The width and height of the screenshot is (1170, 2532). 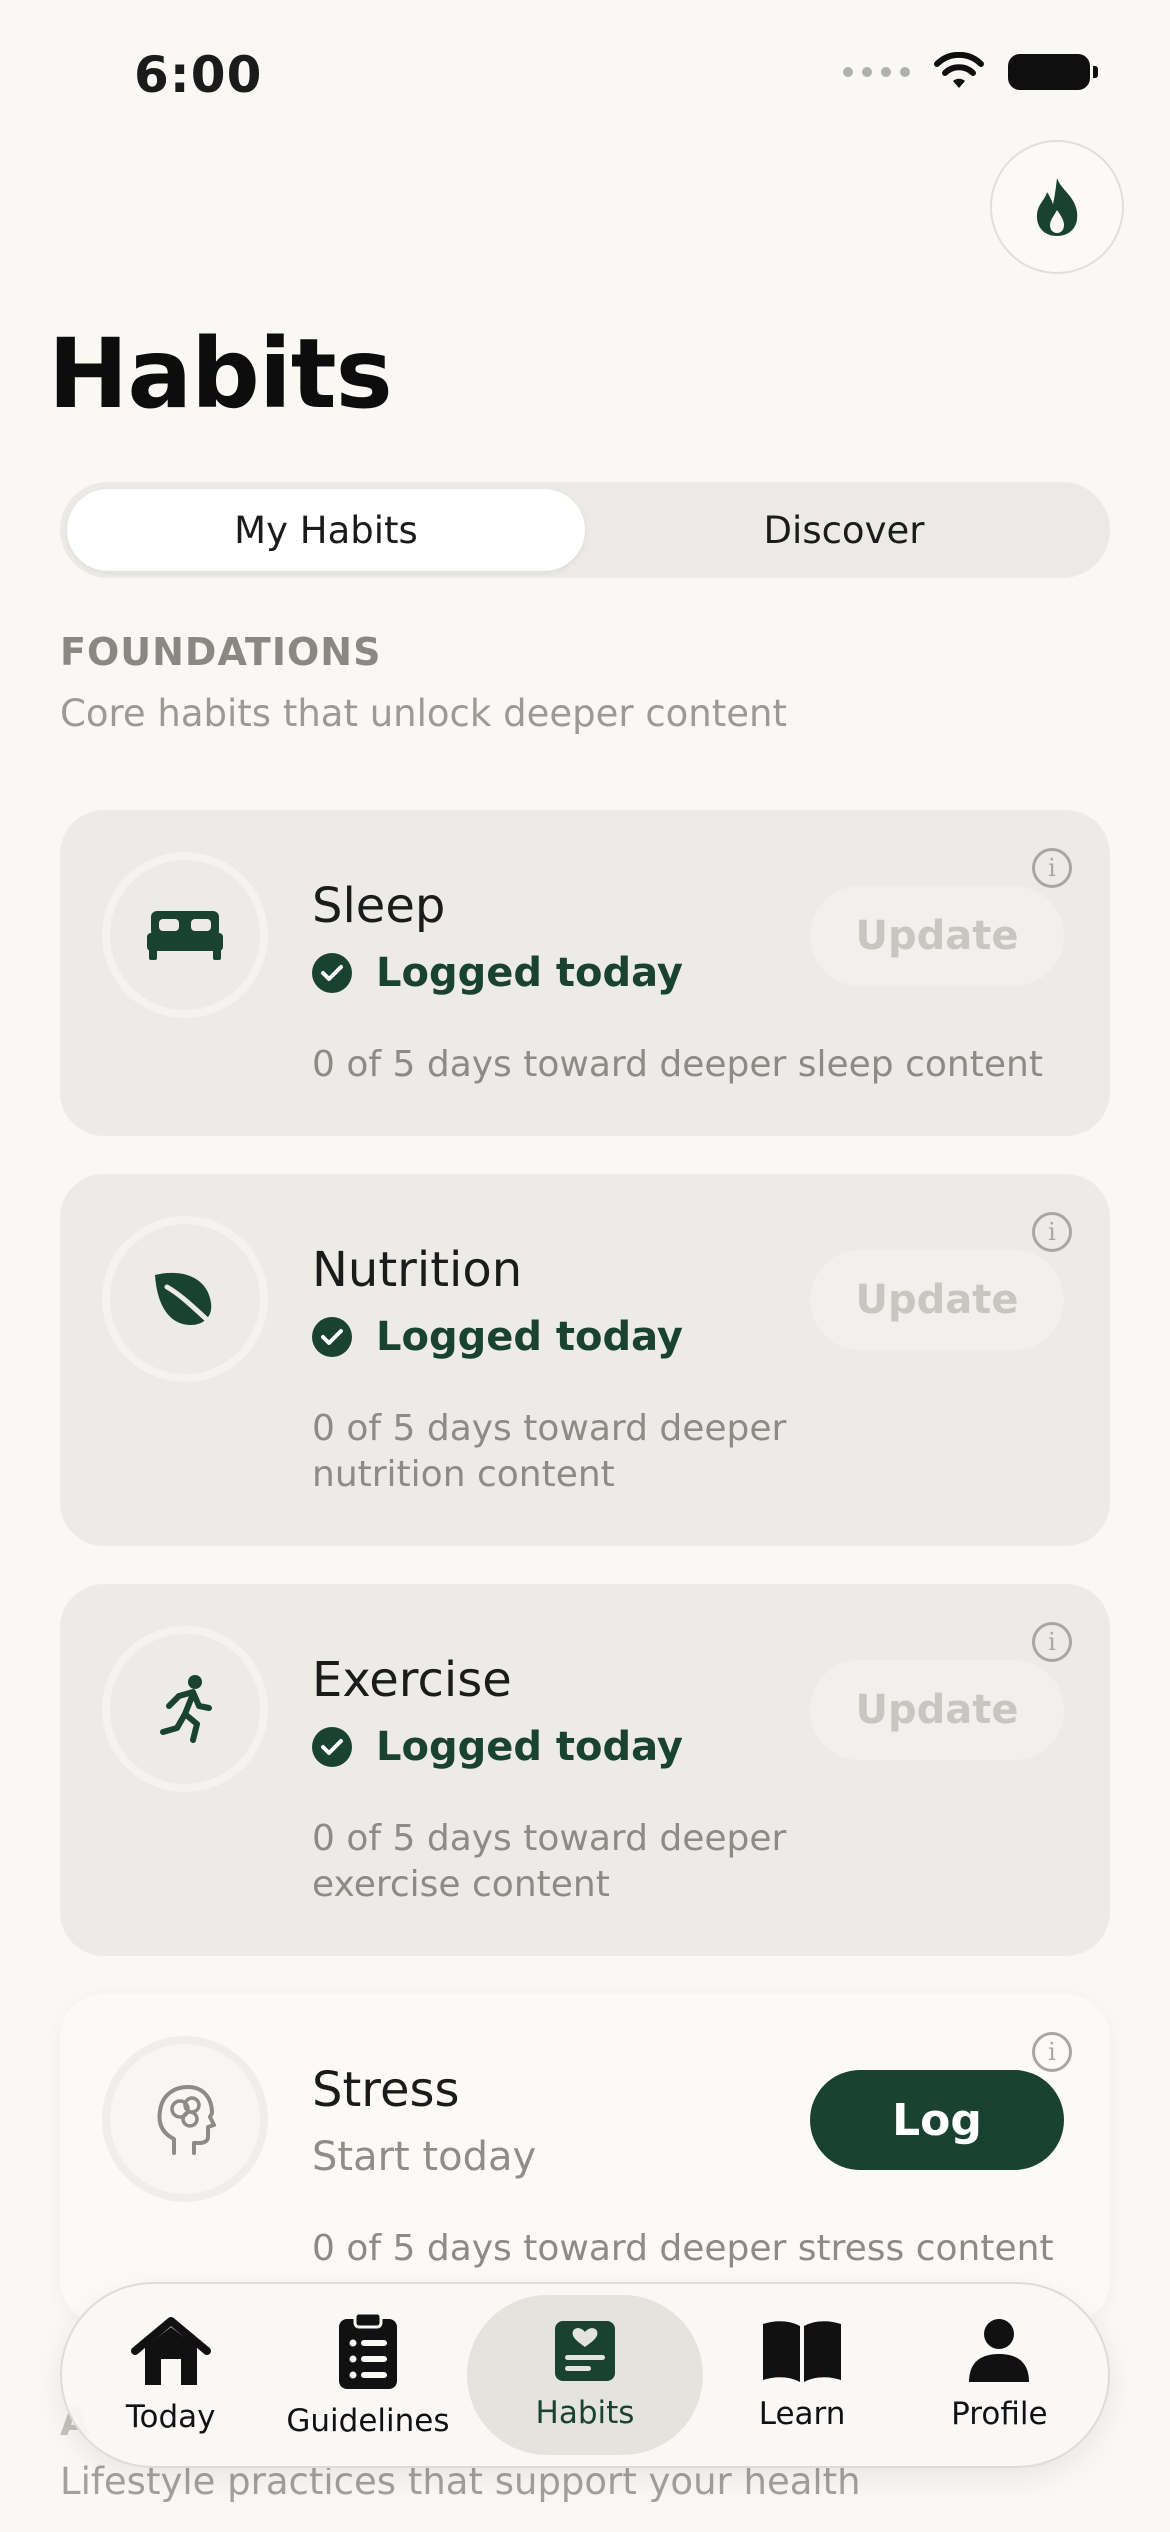 I want to click on nav-item-habits: Habits, so click(x=585, y=2375).